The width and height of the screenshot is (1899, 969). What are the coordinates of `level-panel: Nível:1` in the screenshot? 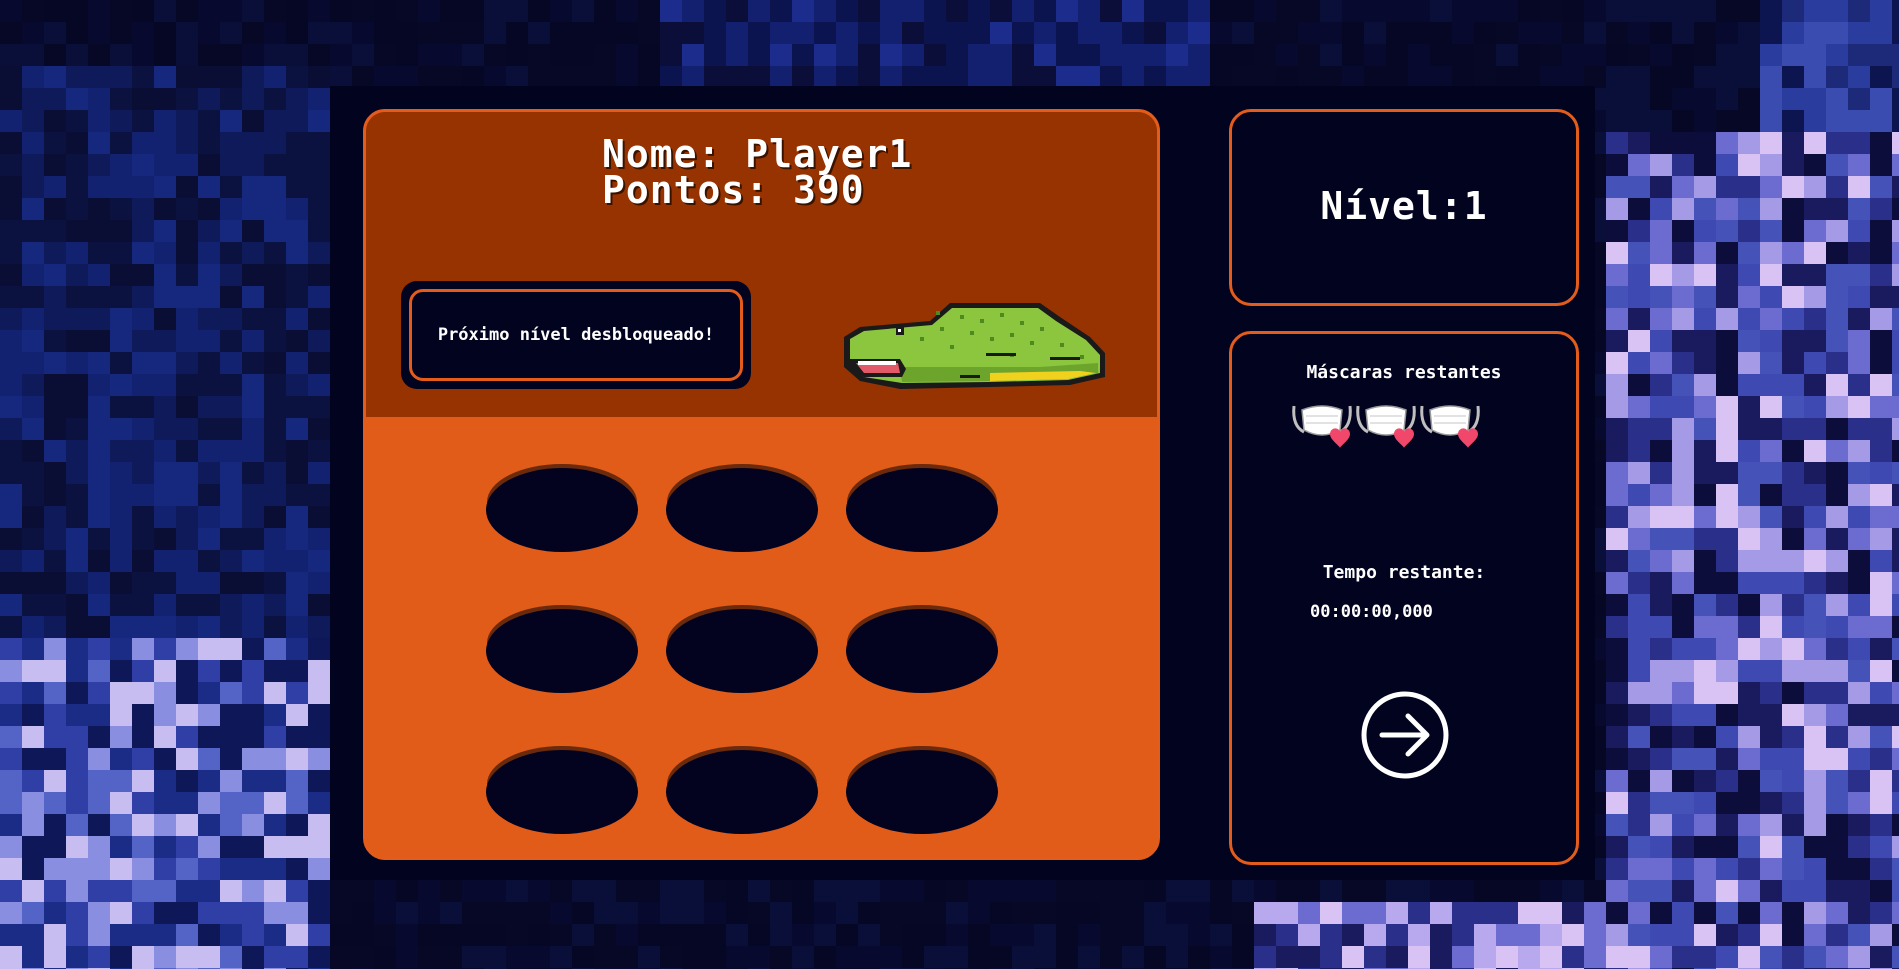 It's located at (1404, 207).